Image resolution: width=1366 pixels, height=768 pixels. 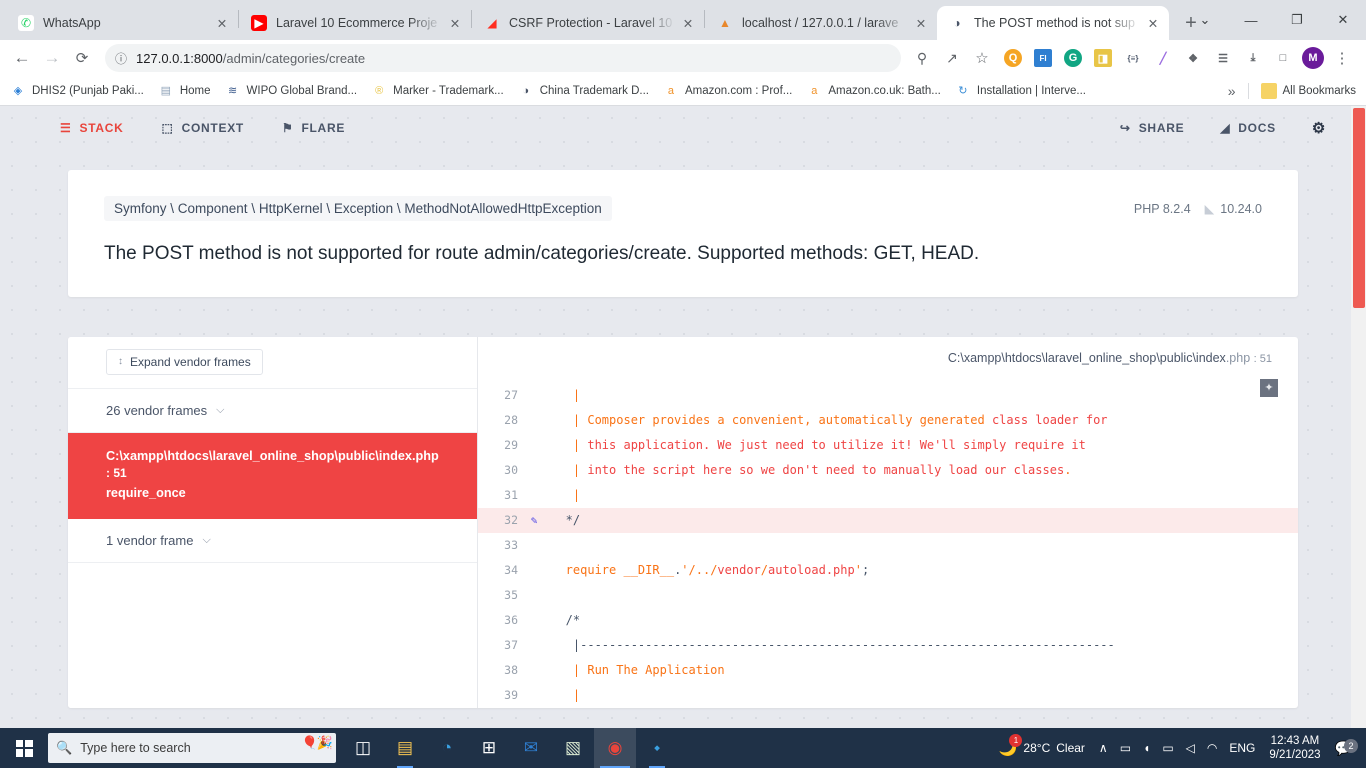 I want to click on moon-icon: 🌙 1, so click(x=1011, y=745).